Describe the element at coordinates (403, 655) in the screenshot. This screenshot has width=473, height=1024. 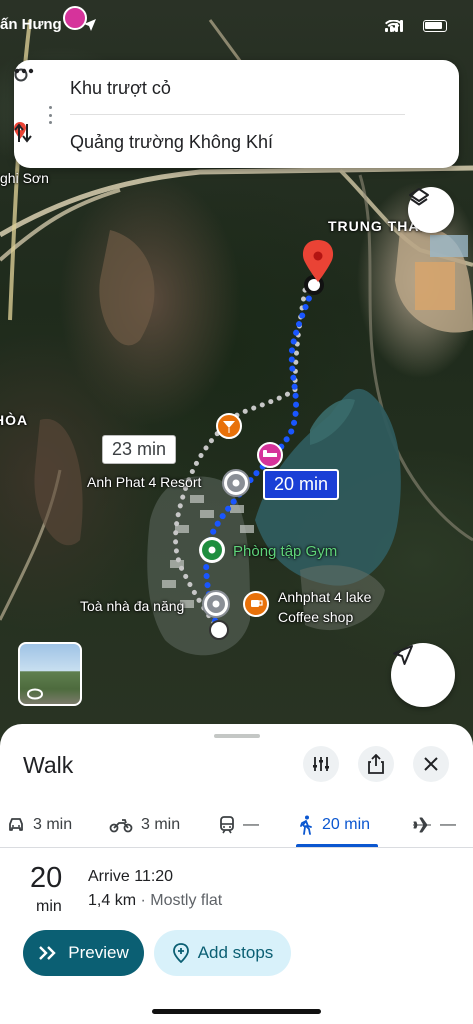
I see `navigation-arrow-icon` at that location.